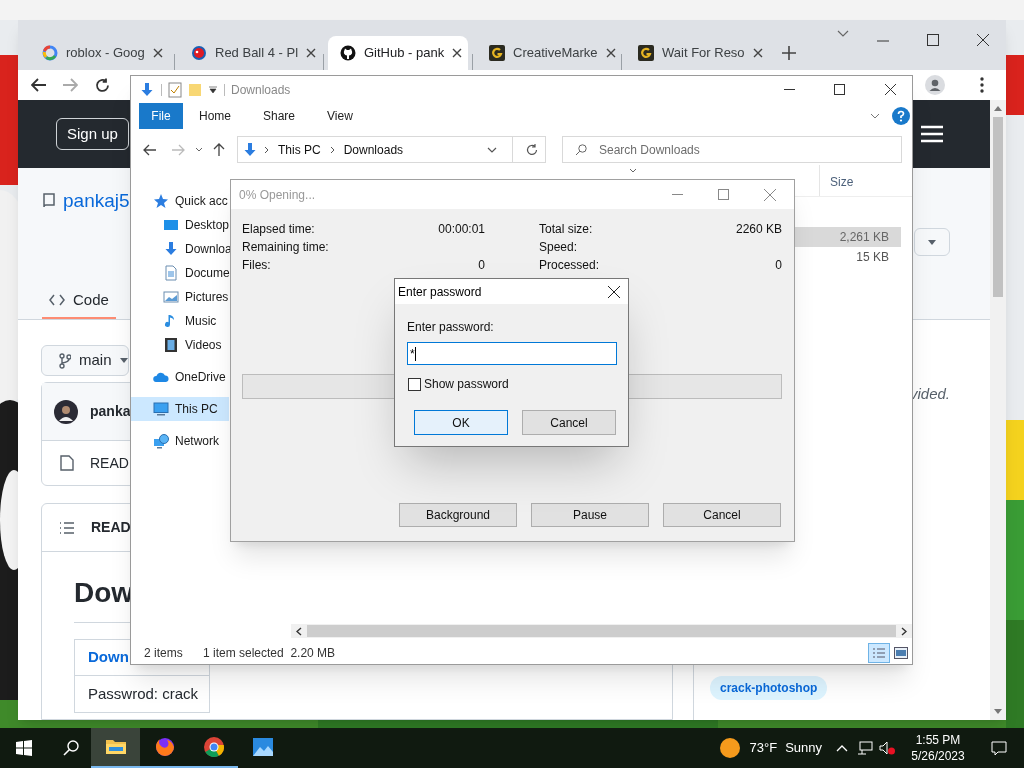  What do you see at coordinates (935, 85) in the screenshot?
I see `profile-icon` at bounding box center [935, 85].